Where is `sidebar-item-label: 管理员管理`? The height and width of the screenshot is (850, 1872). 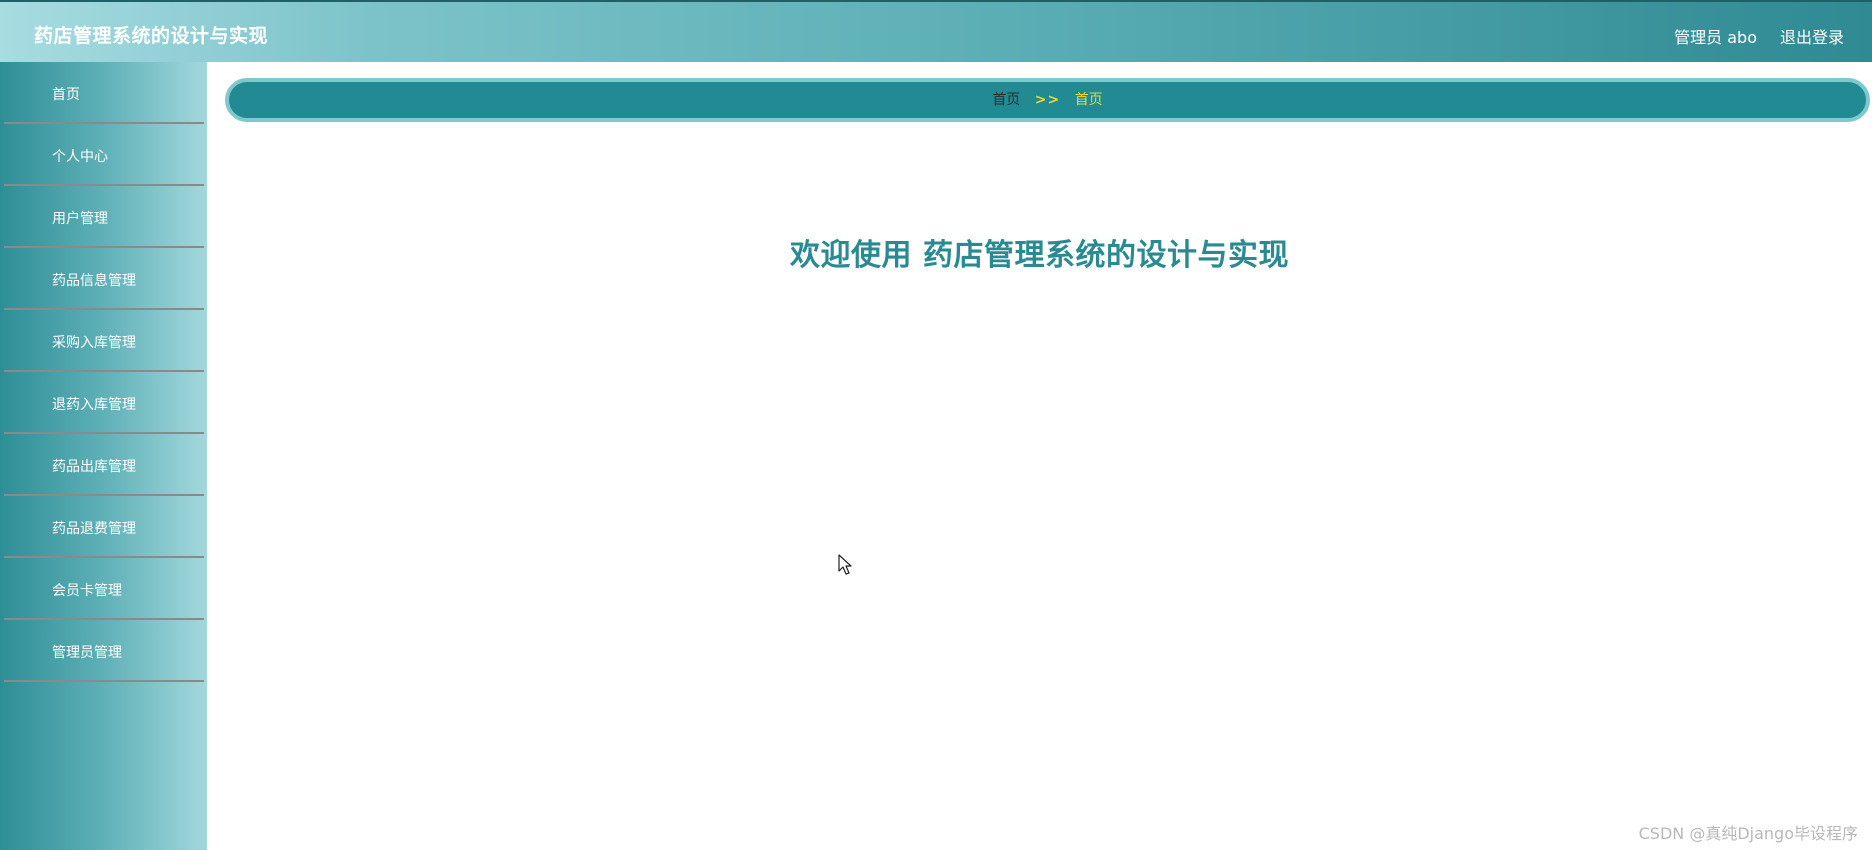 sidebar-item-label: 管理员管理 is located at coordinates (87, 653).